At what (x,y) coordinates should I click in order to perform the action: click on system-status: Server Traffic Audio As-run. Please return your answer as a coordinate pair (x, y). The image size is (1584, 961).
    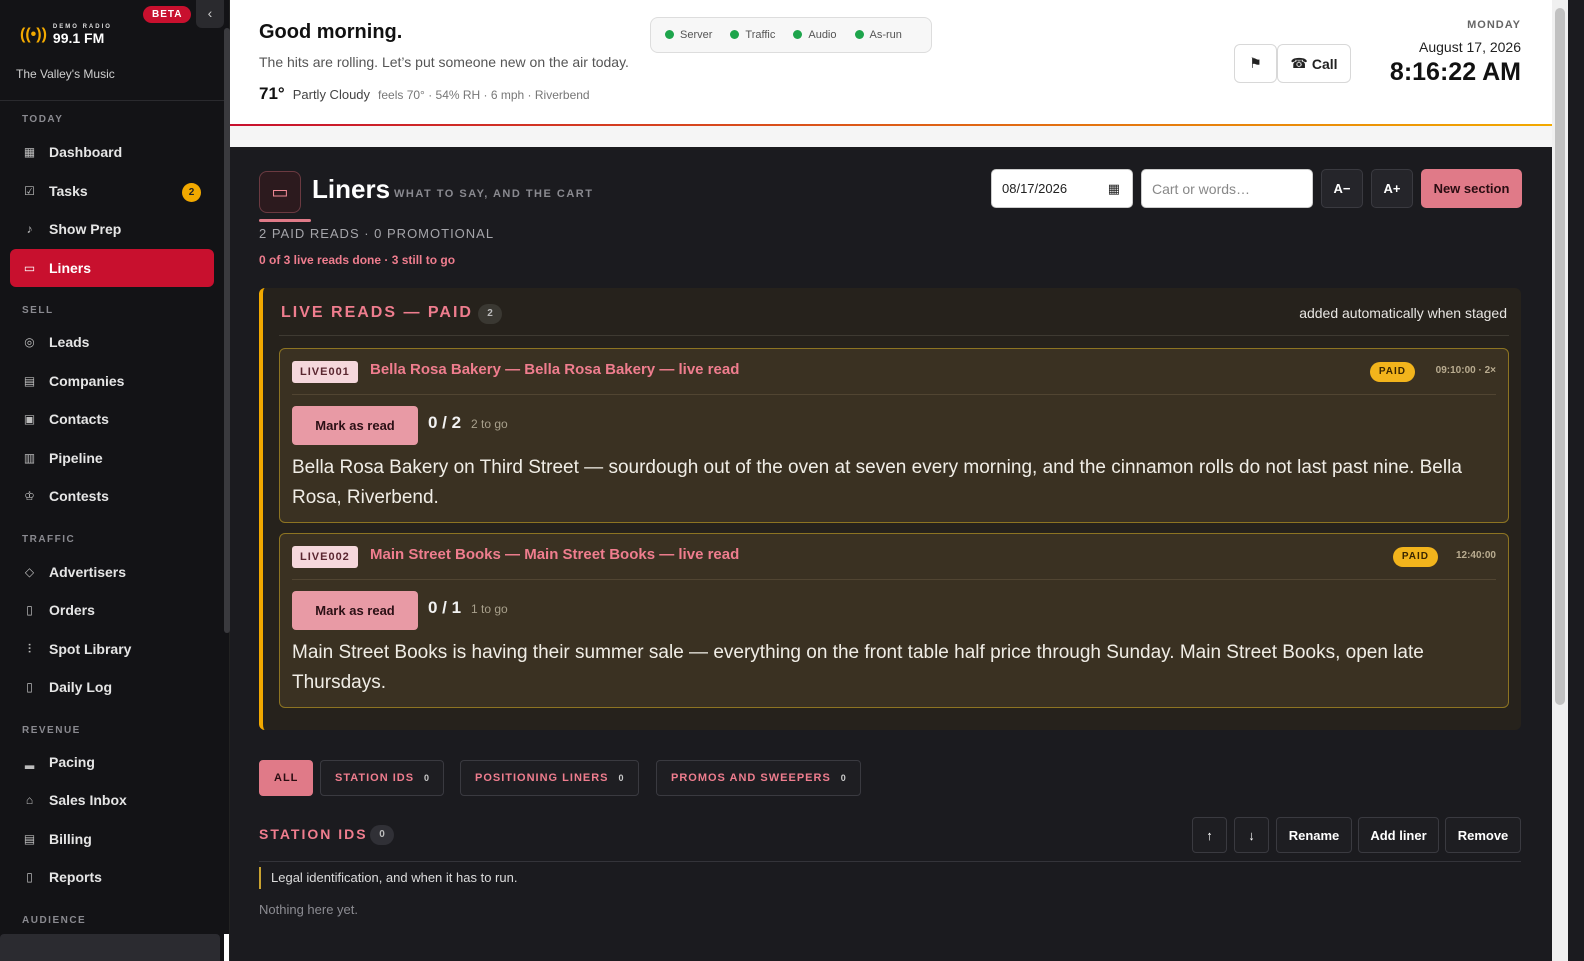
    Looking at the image, I should click on (791, 35).